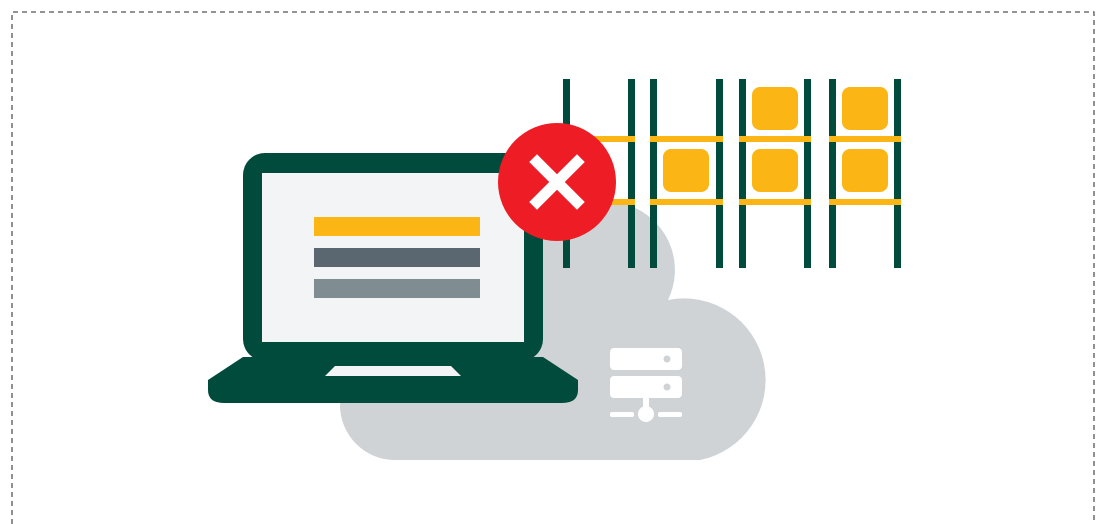  I want to click on laptop-trackpad, so click(393, 371).